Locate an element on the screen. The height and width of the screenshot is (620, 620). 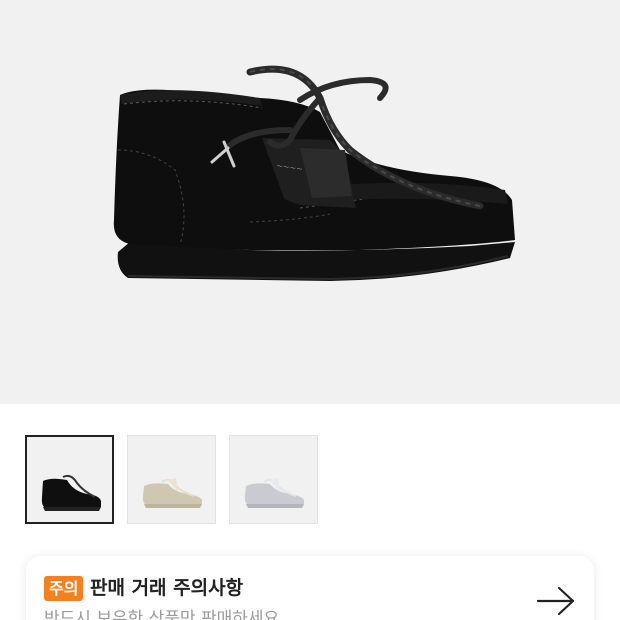
arrow-right-icon is located at coordinates (556, 601).